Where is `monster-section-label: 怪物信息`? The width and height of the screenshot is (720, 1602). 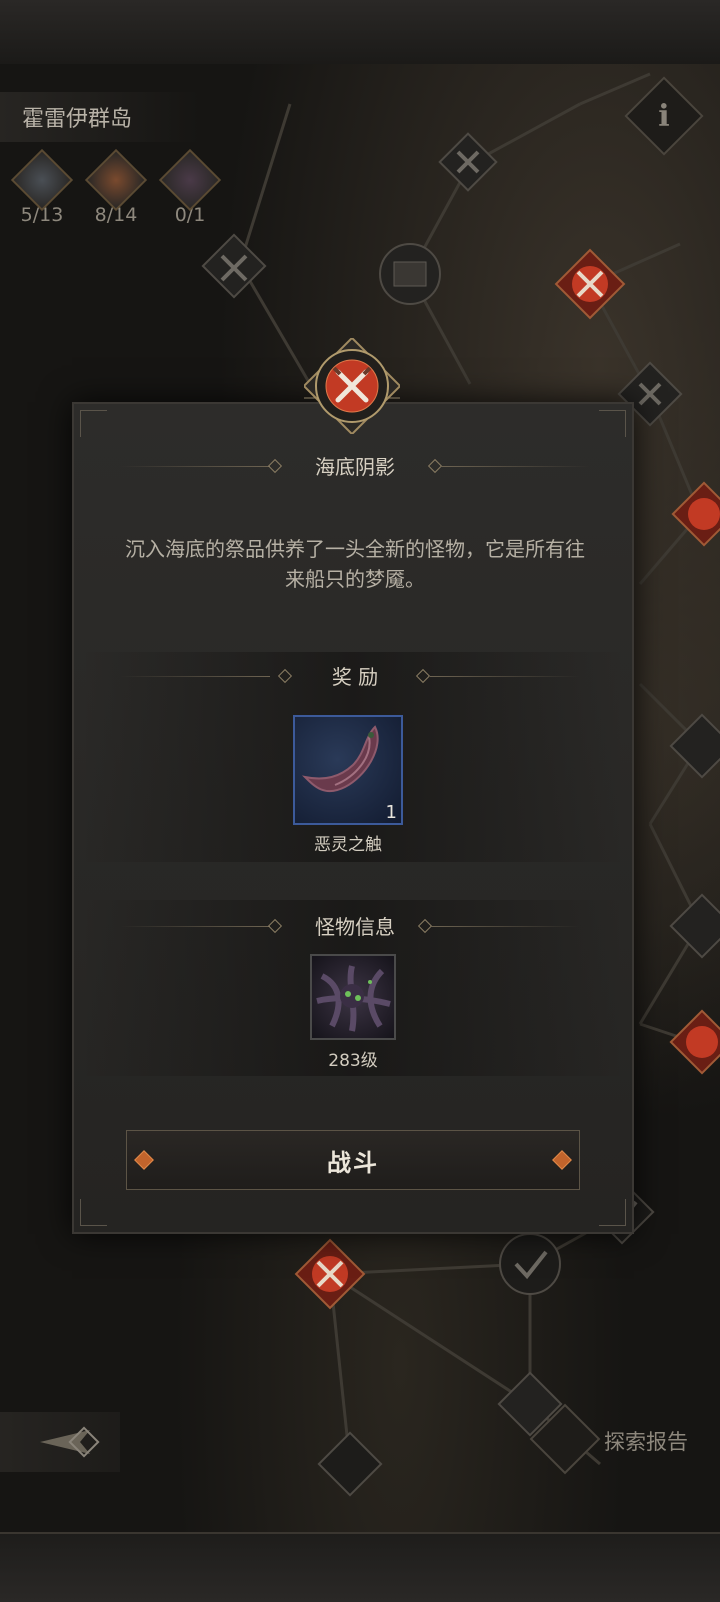 monster-section-label: 怪物信息 is located at coordinates (355, 927).